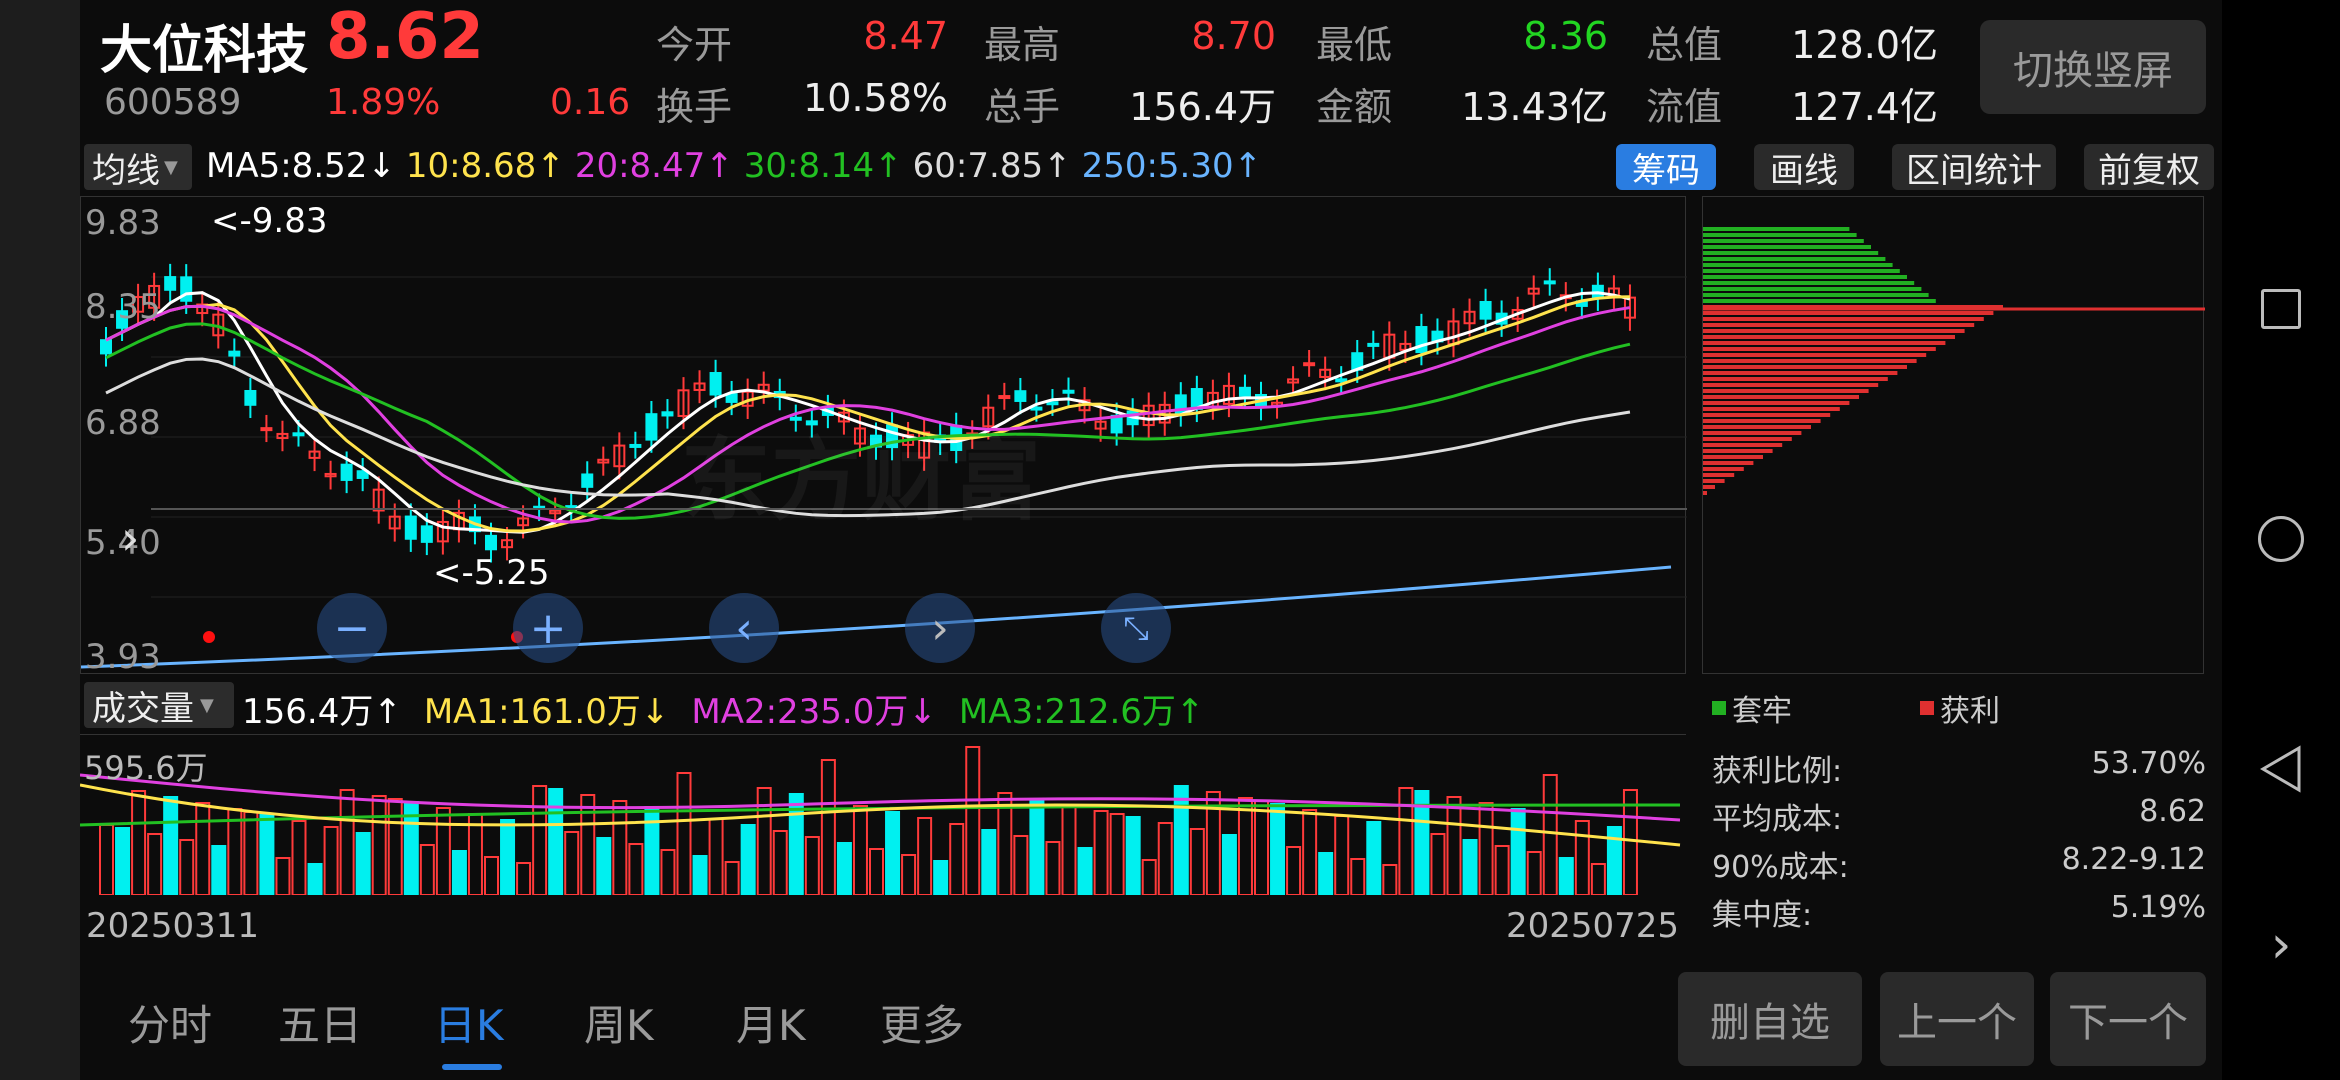 Image resolution: width=2340 pixels, height=1080 pixels. Describe the element at coordinates (126, 170) in the screenshot. I see `ma-selector-label: 均线` at that location.